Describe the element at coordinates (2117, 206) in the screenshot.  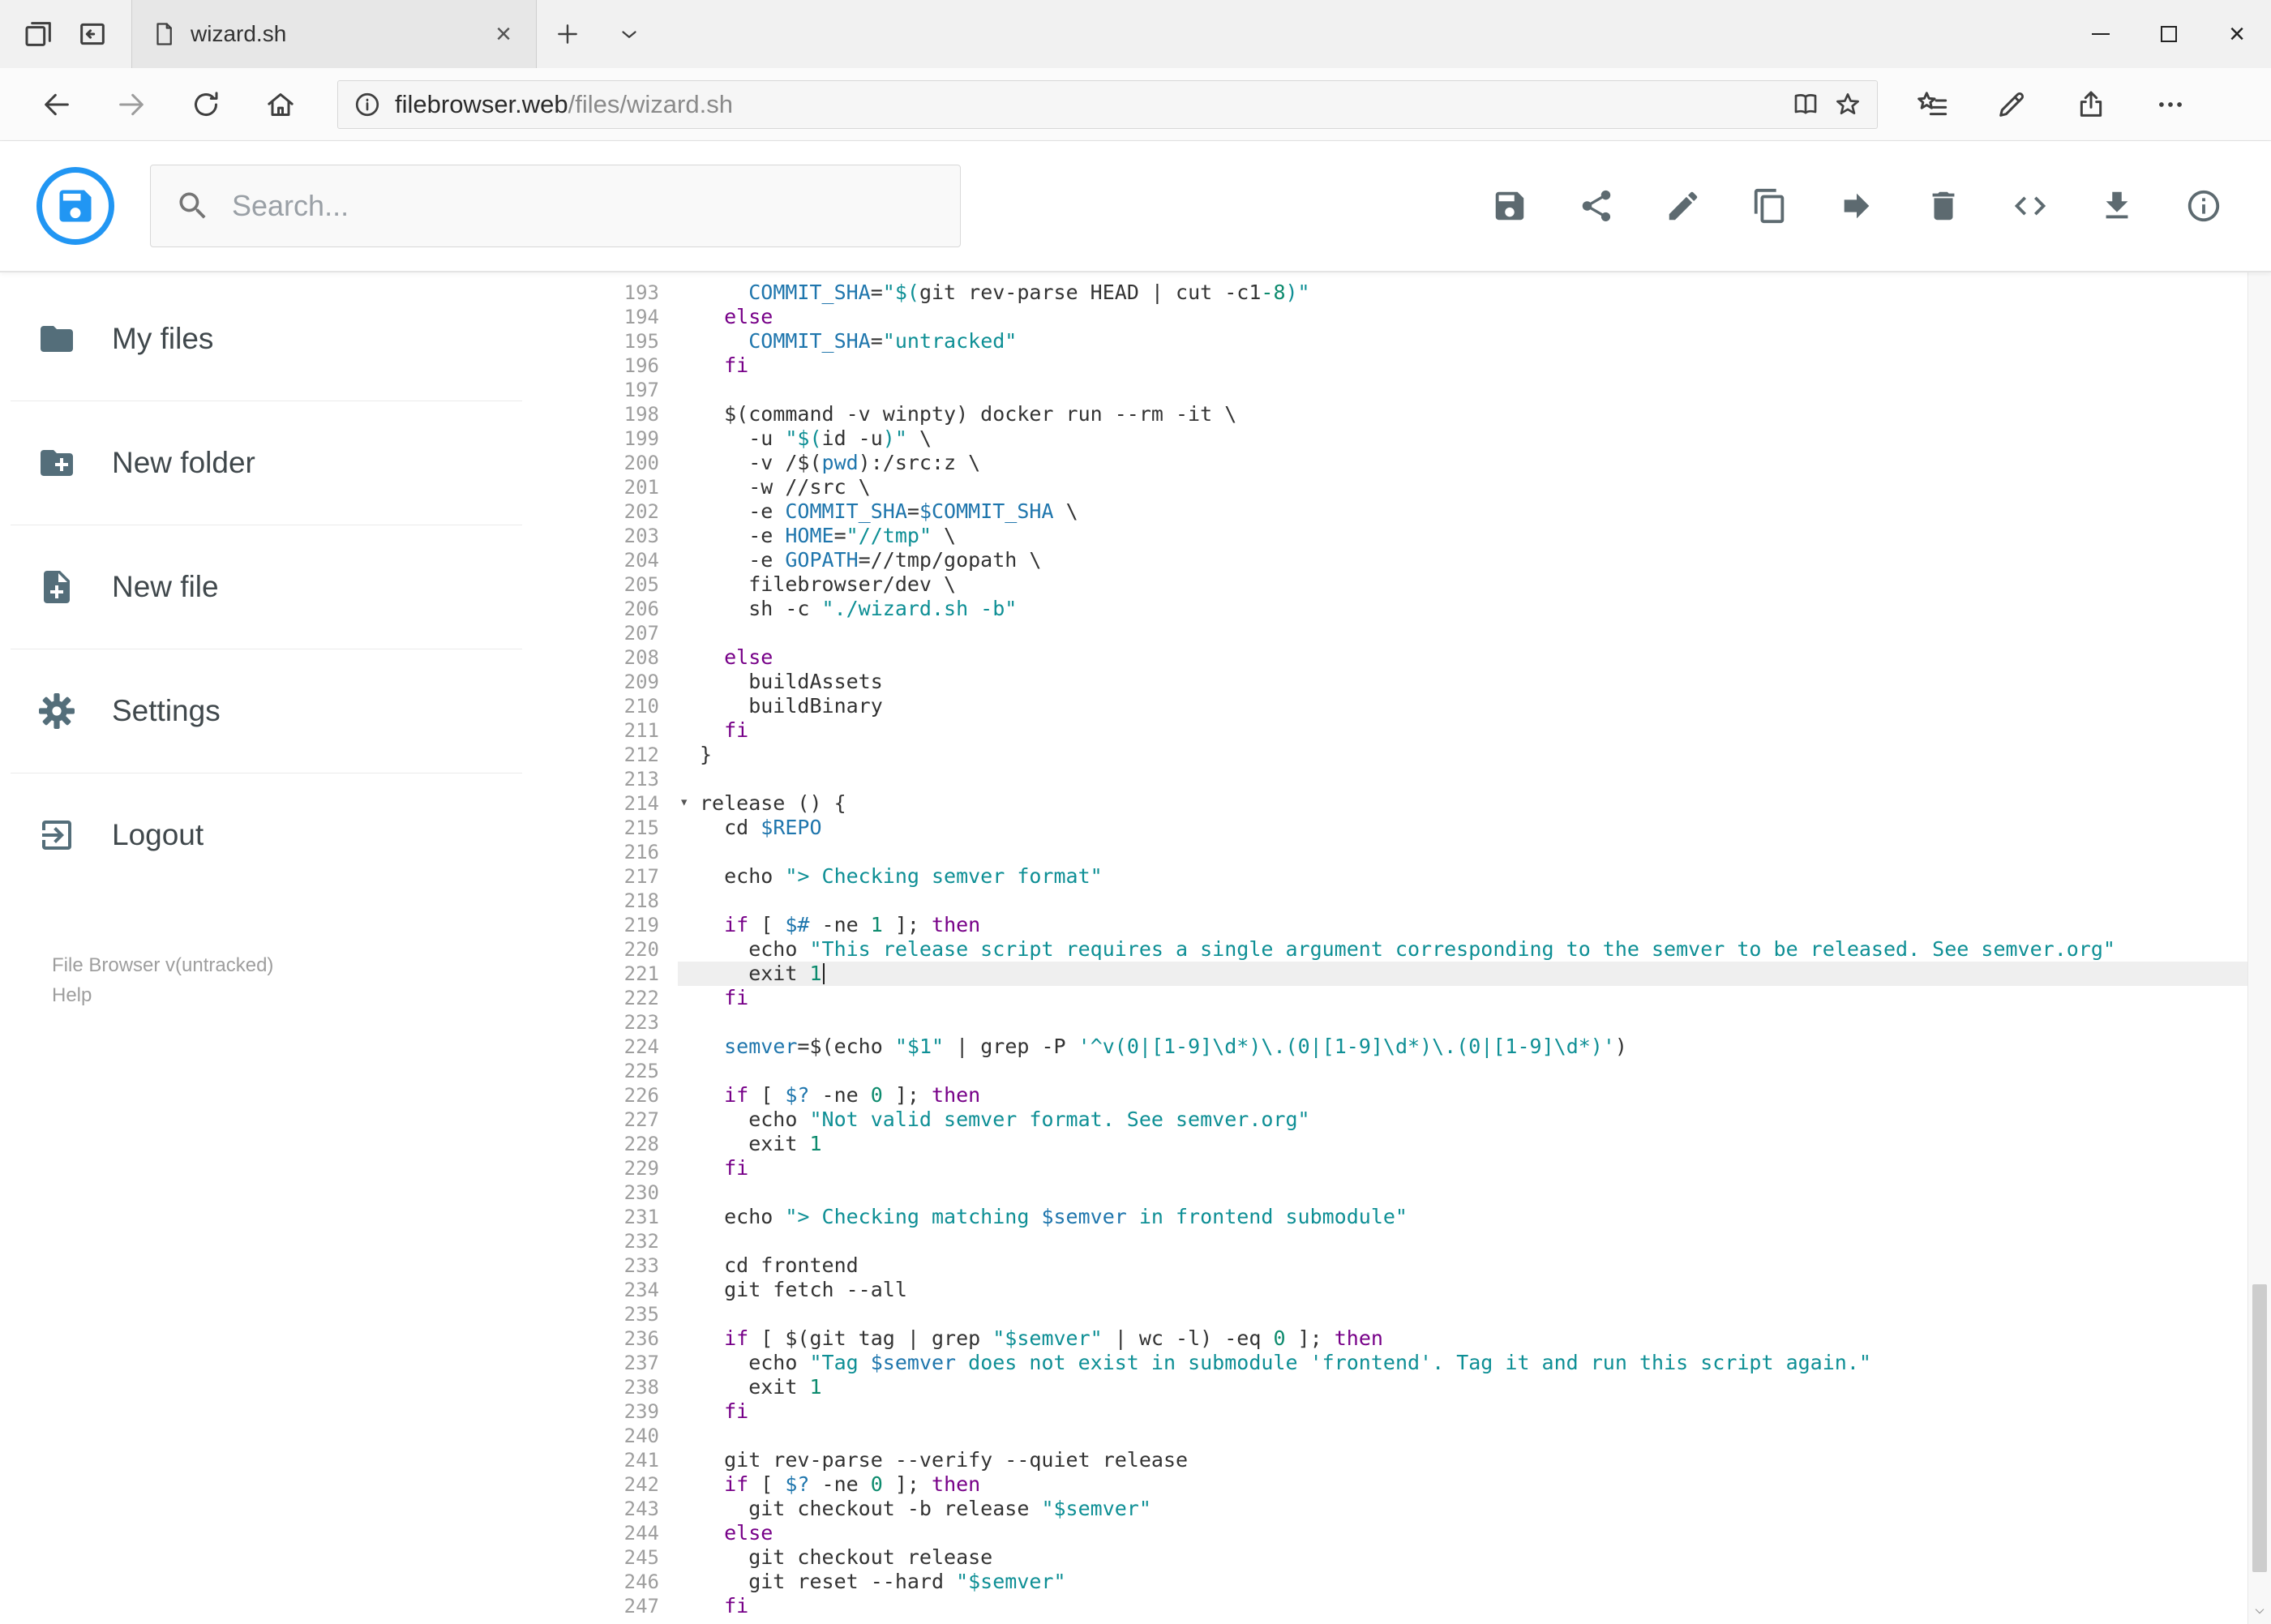
I see `download-button` at that location.